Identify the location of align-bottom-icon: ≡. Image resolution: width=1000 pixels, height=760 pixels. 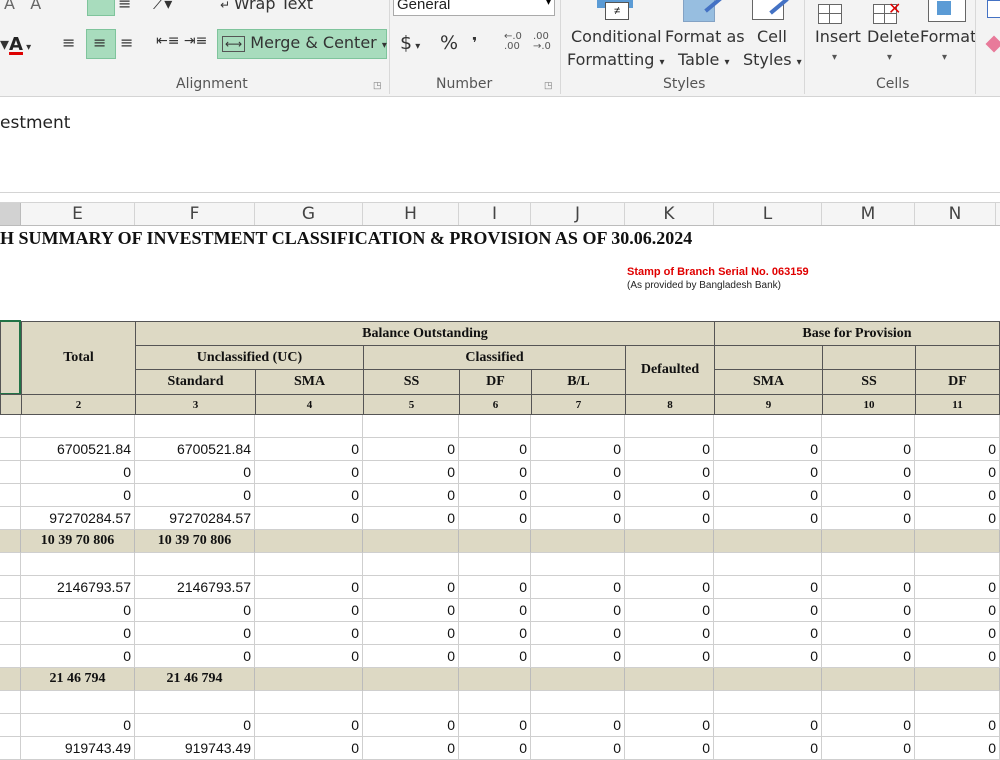
(124, 6).